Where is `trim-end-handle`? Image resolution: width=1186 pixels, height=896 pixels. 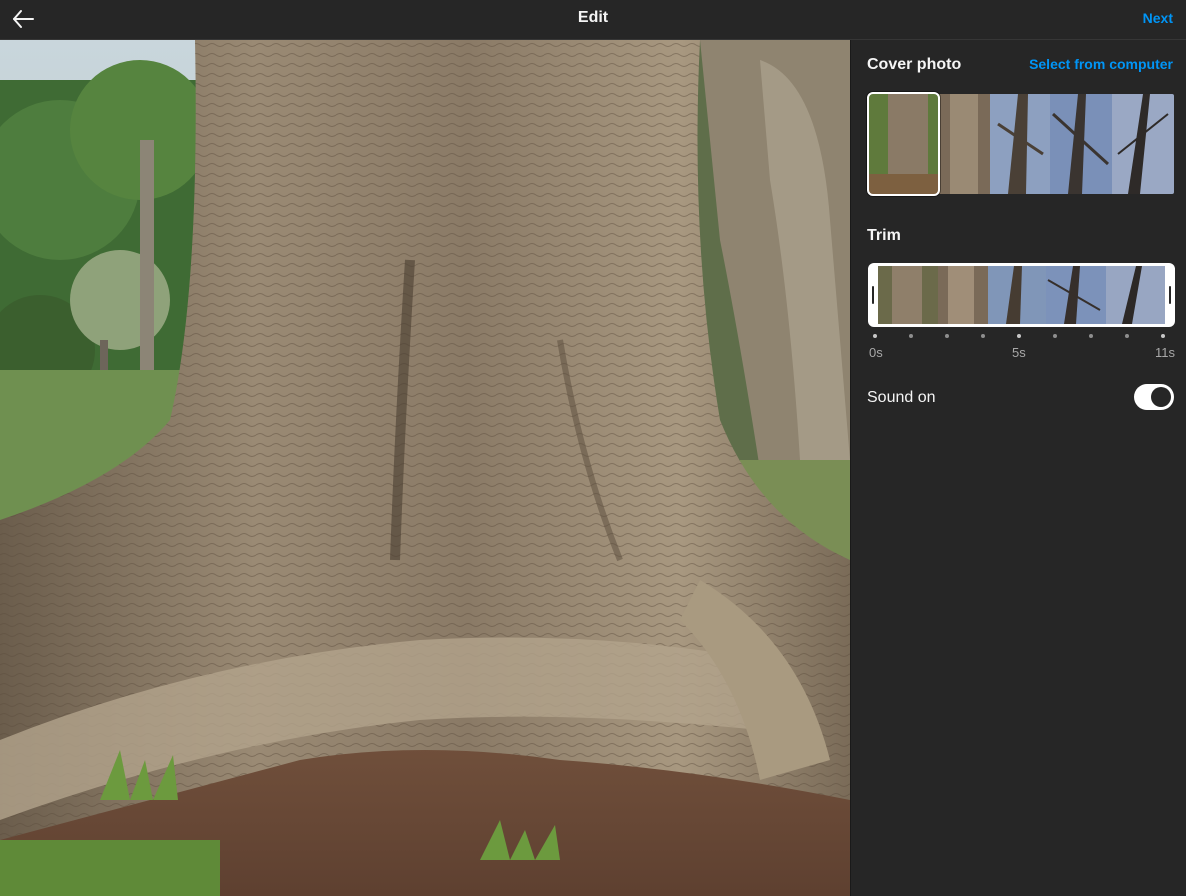 trim-end-handle is located at coordinates (1170, 295).